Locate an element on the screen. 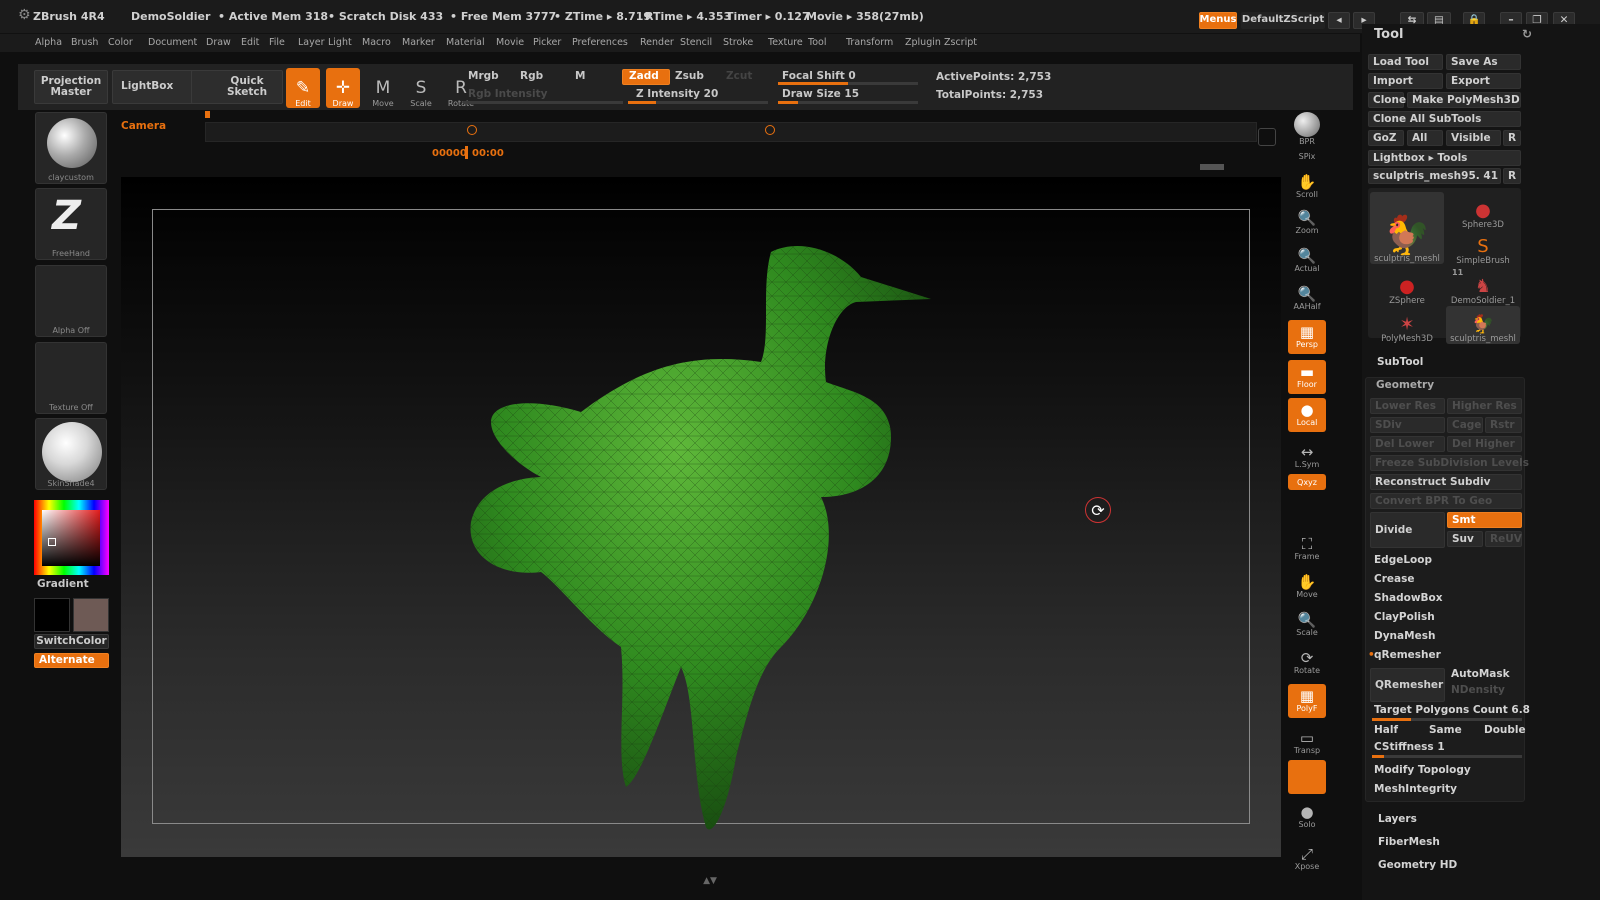 The width and height of the screenshot is (1600, 900). convert-bpr-button: Convert BPR To Geo is located at coordinates (1446, 501).